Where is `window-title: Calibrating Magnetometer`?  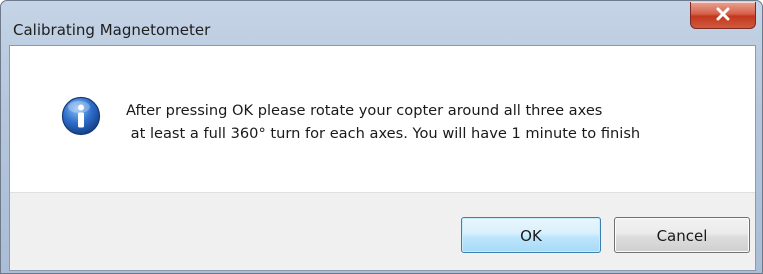 window-title: Calibrating Magnetometer is located at coordinates (112, 30).